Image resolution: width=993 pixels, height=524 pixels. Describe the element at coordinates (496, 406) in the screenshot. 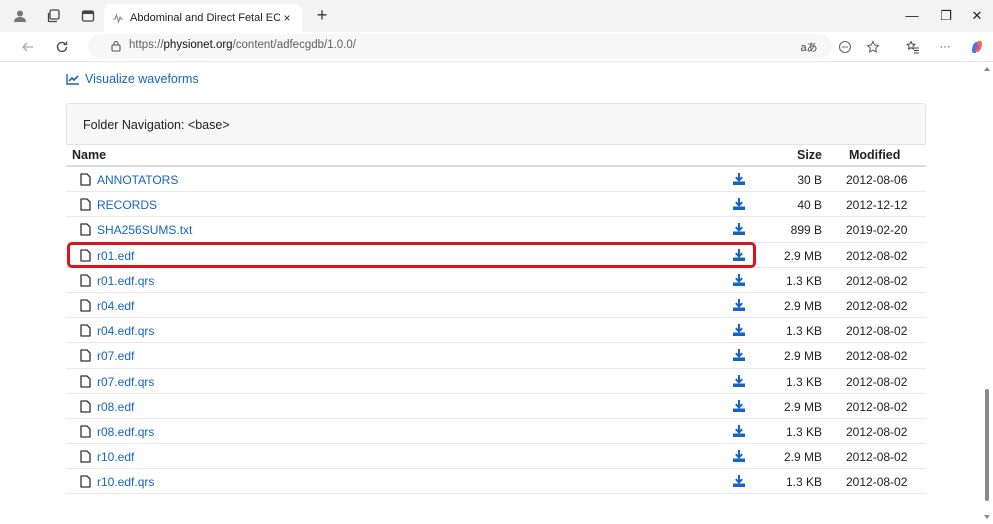

I see `table-row: r08.edf 2.9 MB 2012-08-02` at that location.